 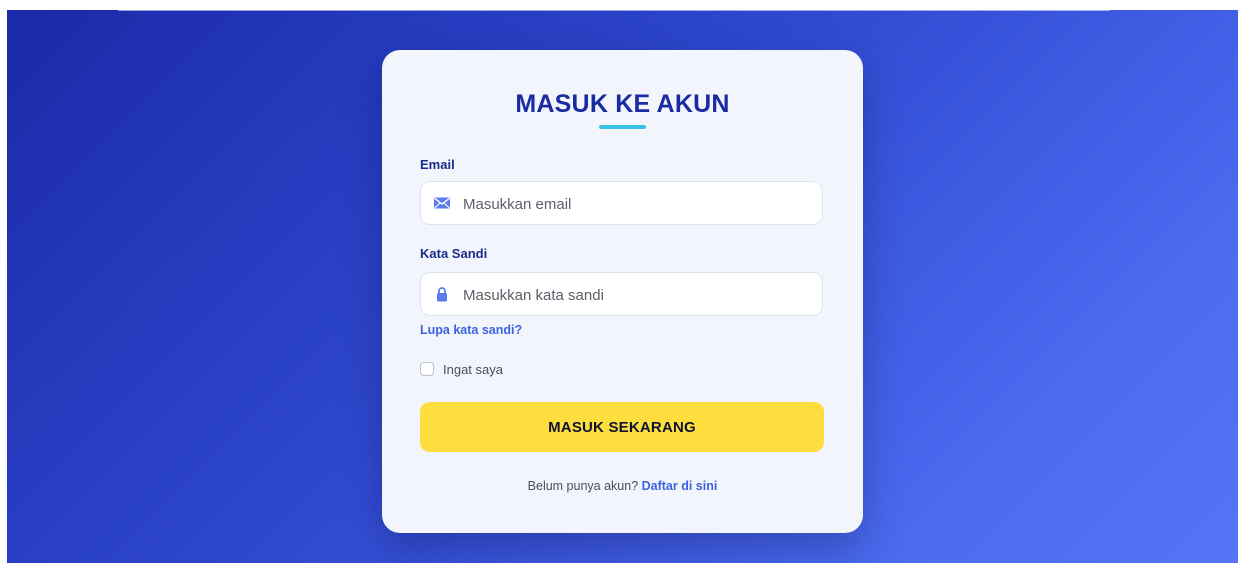 I want to click on login-title: MASUK KE AKUN, so click(x=622, y=104).